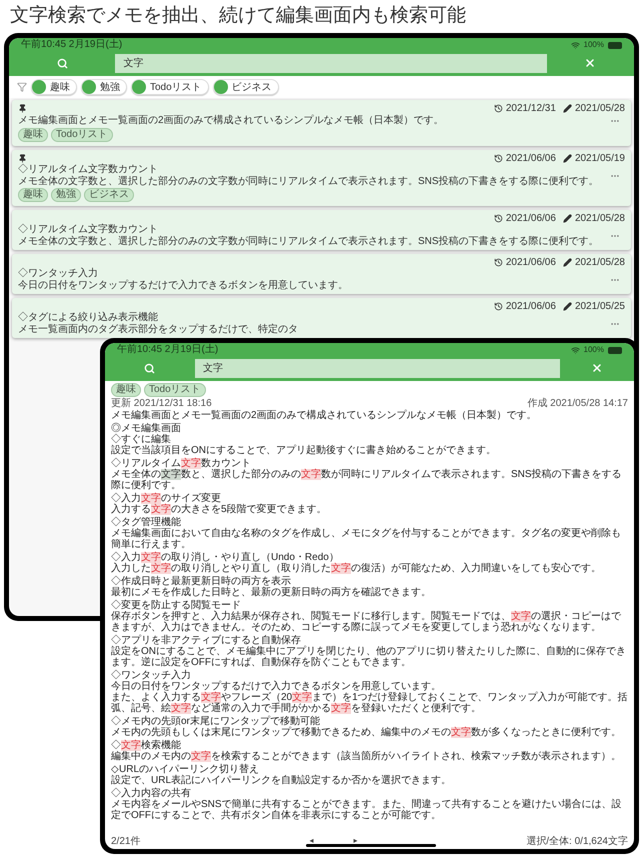  Describe the element at coordinates (599, 159) in the screenshot. I see `created-date: 2021/05/19` at that location.